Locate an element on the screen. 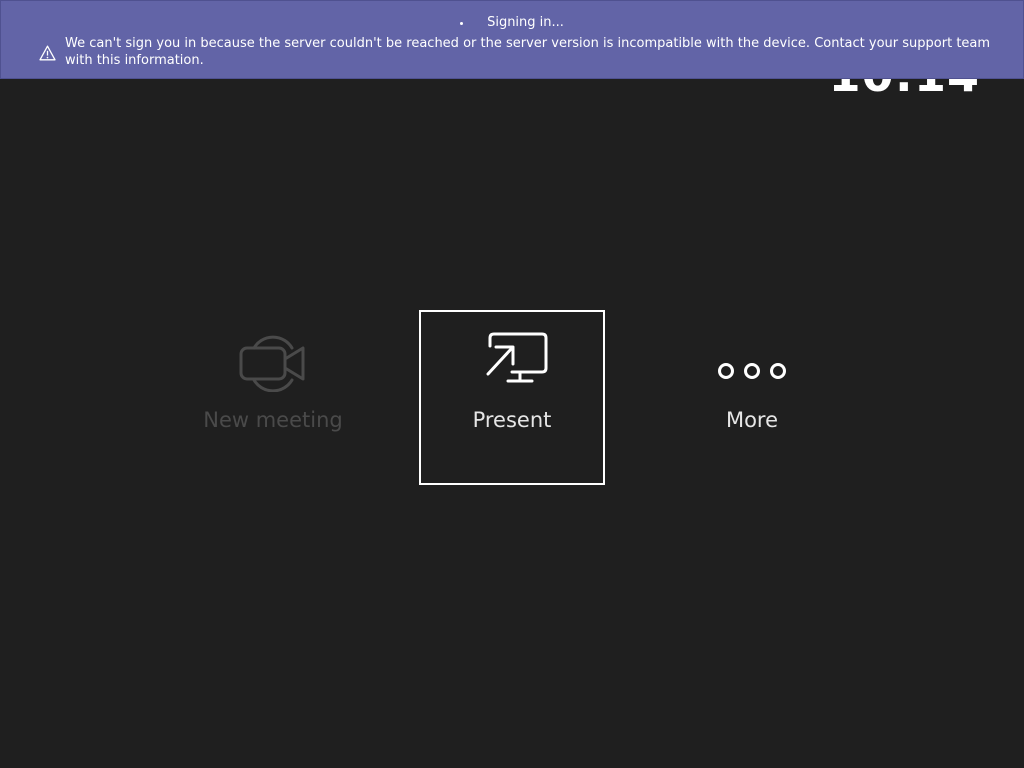  progress-dot-icon is located at coordinates (462, 23).